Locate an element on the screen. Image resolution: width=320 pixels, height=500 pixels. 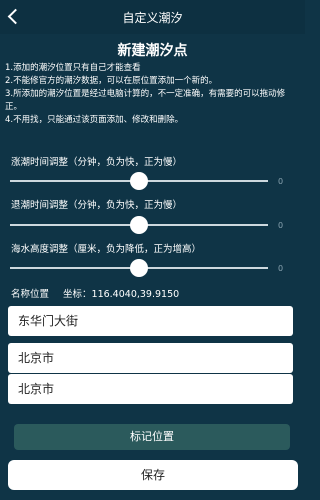
flood-tide-label: 涨潮时间调整（分钟，负为快，正为慢） is located at coordinates (97, 162).